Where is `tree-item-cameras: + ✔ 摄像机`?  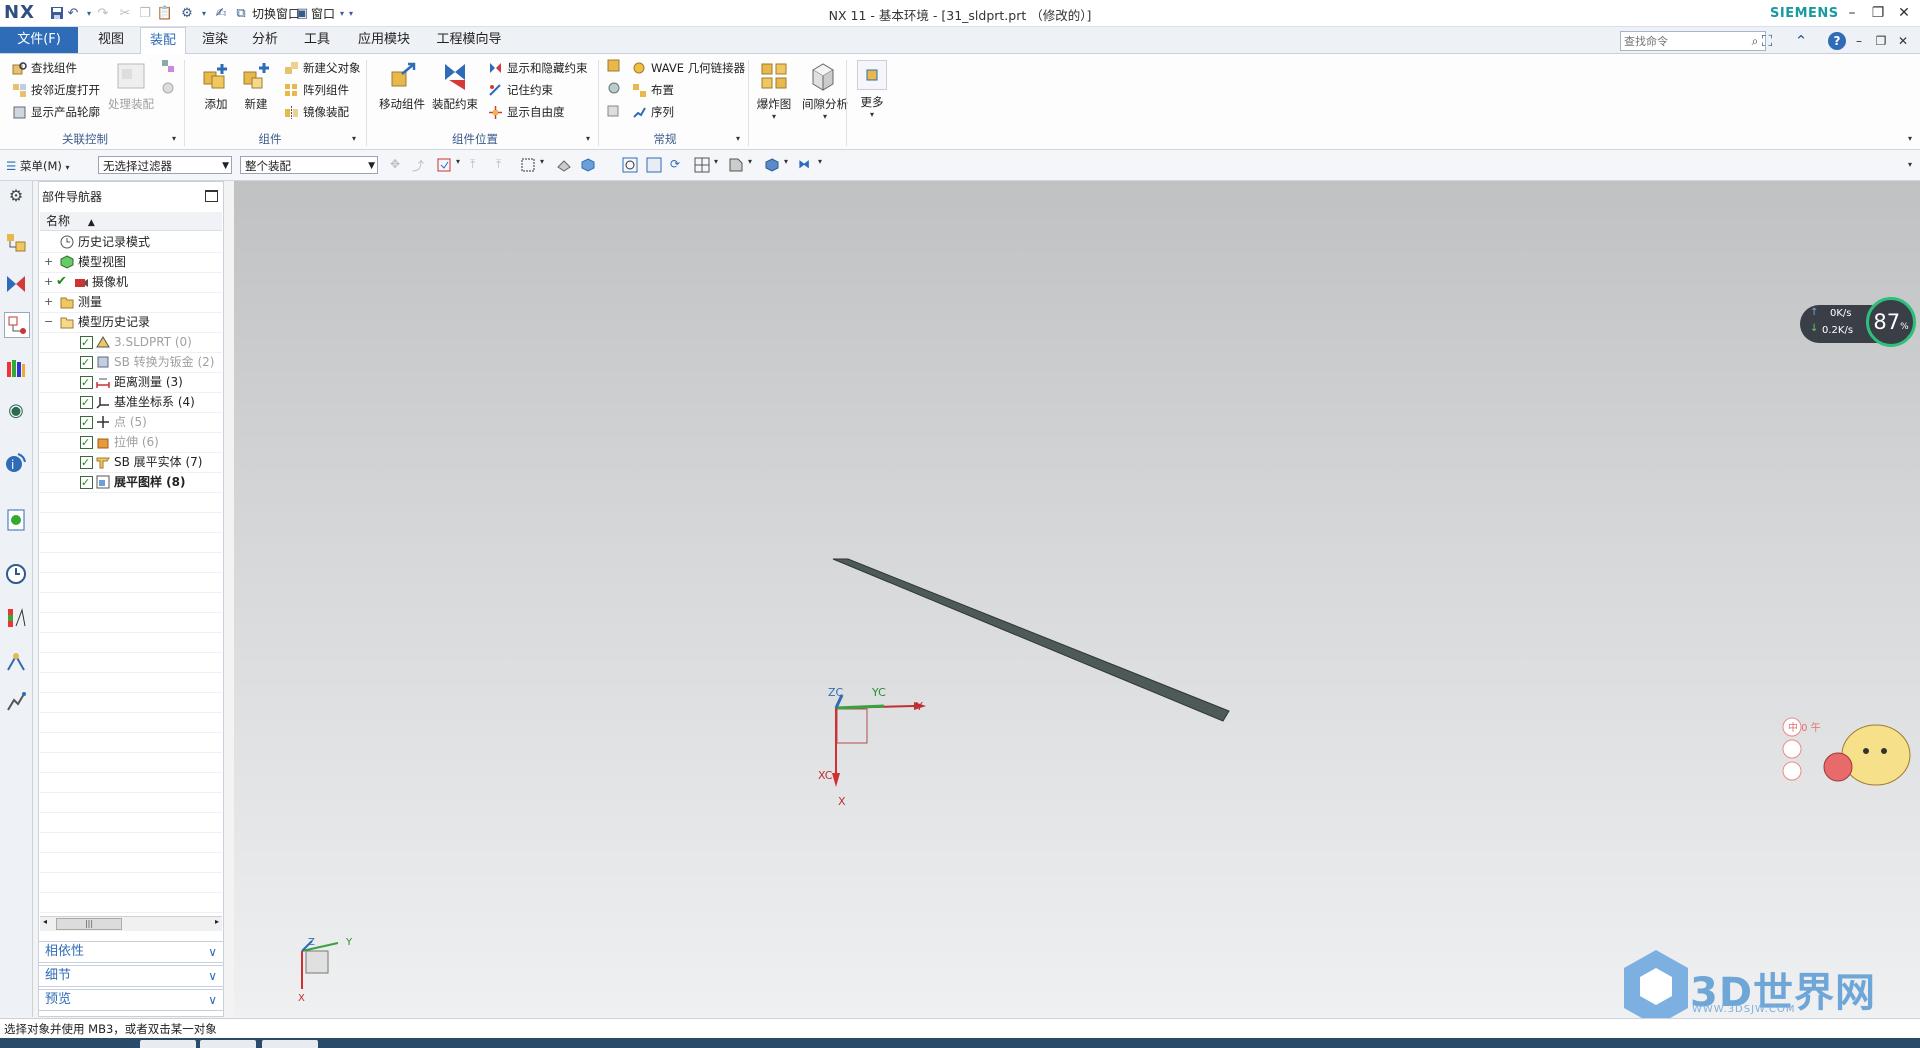
tree-item-cameras: + ✔ 摄像机 is located at coordinates (131, 282).